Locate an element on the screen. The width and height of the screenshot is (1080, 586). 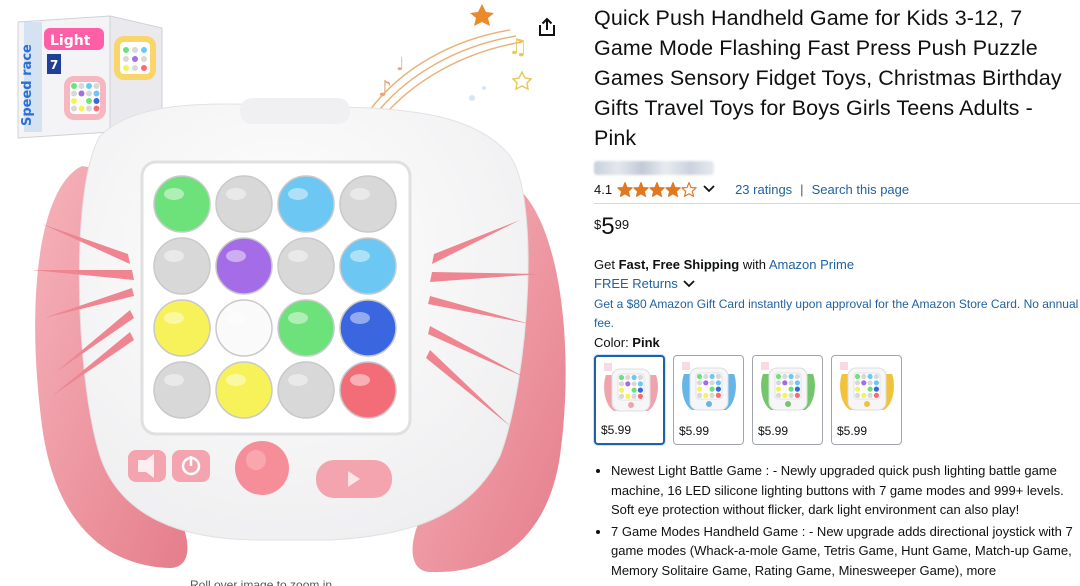
amazon-prime-link: Amazon Prime is located at coordinates (811, 264).